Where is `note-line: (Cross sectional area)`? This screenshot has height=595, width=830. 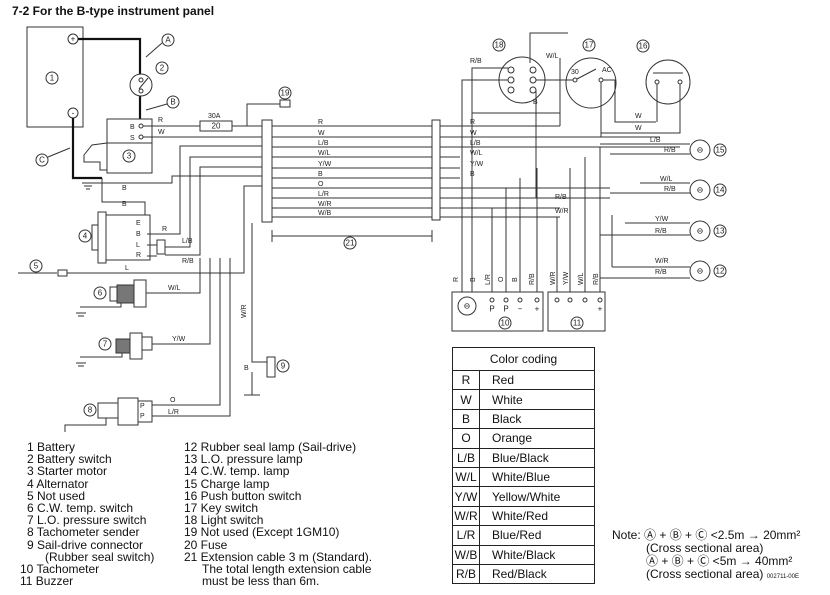 note-line: (Cross sectional area) is located at coordinates (705, 574).